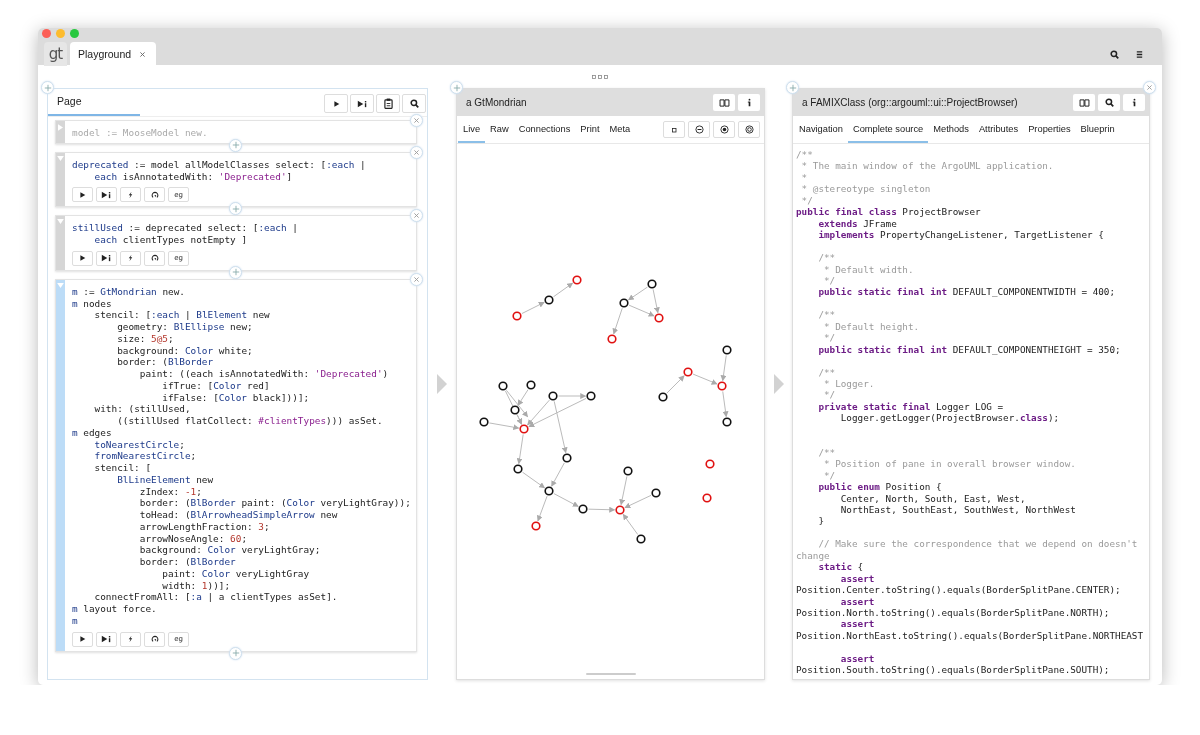  I want to click on minimize-window-button, so click(60, 33).